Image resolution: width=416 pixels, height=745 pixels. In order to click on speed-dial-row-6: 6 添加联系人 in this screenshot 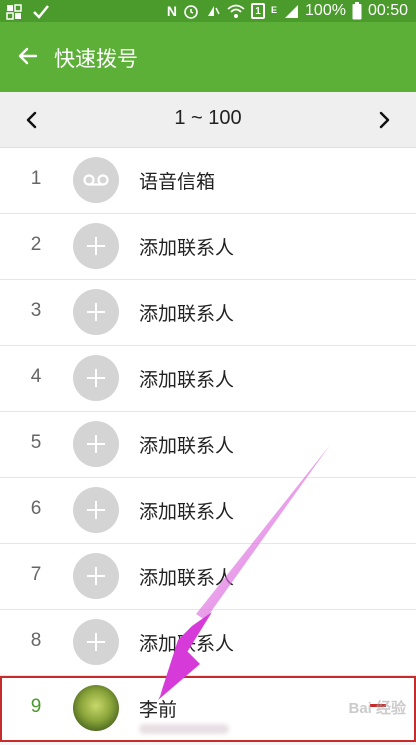, I will do `click(208, 511)`.